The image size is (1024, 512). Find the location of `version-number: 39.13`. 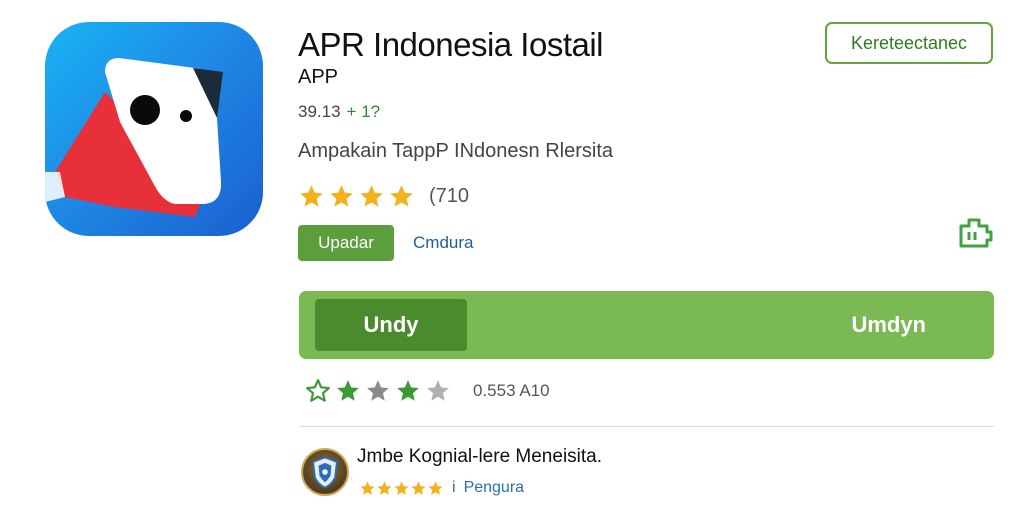

version-number: 39.13 is located at coordinates (319, 111).